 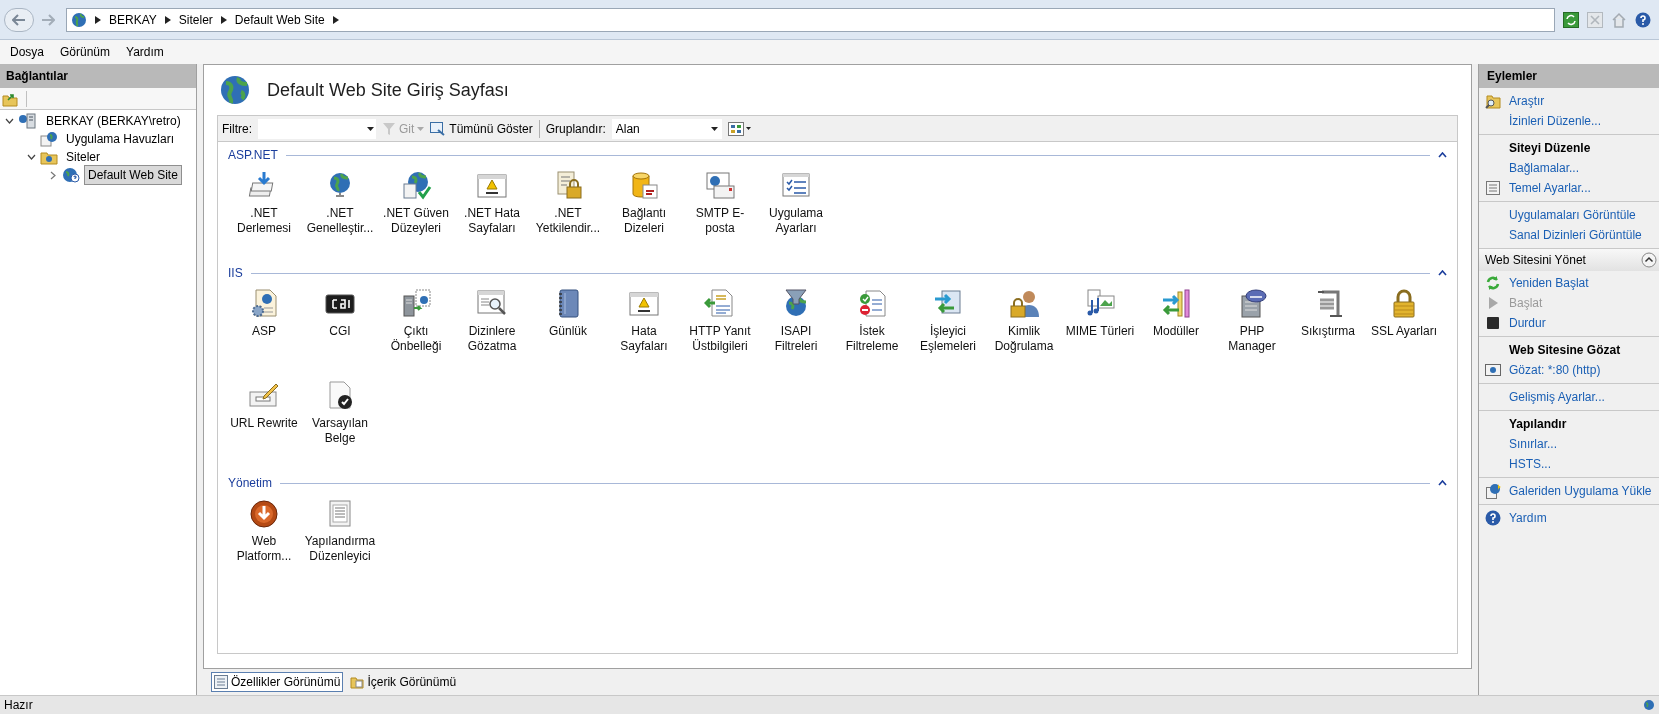 What do you see at coordinates (83, 157) in the screenshot?
I see `tree-item: Siteler` at bounding box center [83, 157].